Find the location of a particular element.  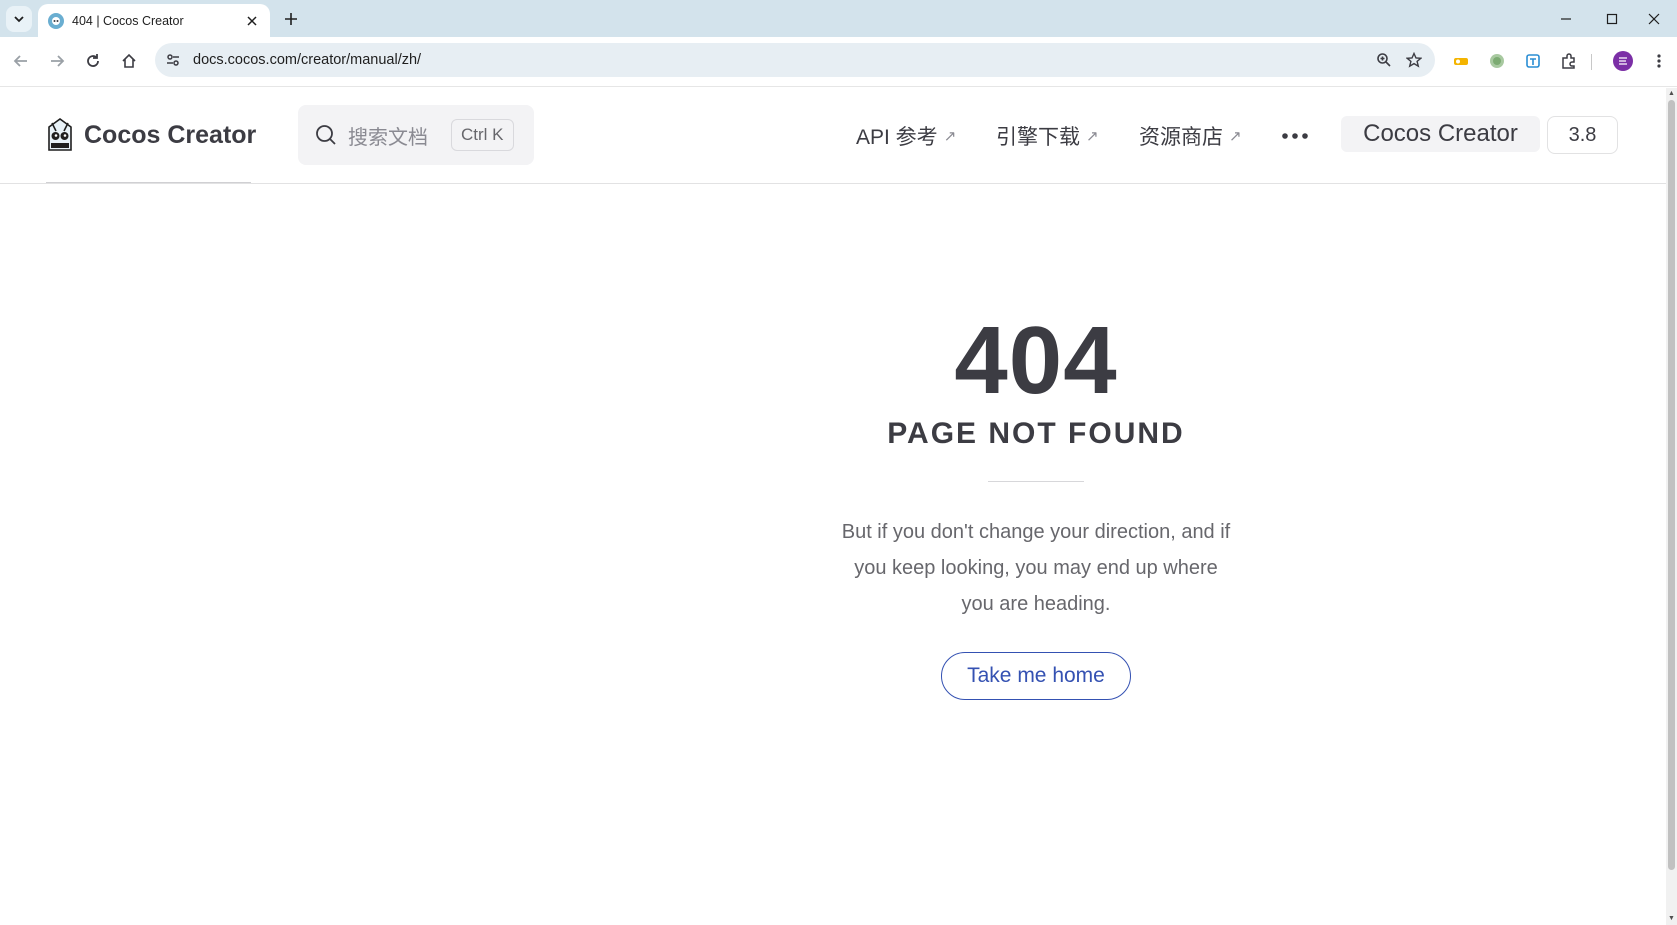

product-selector: Cocos Creator is located at coordinates (1440, 134).